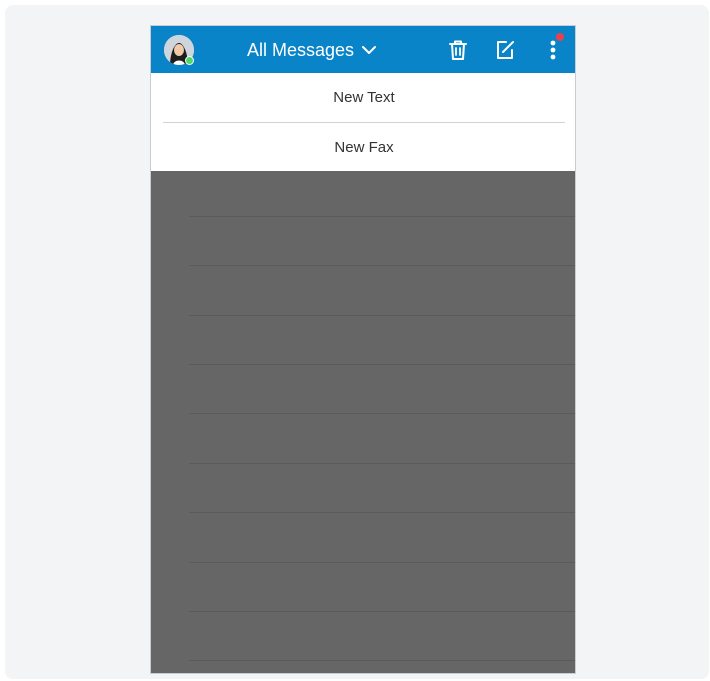 This screenshot has height=681, width=710. I want to click on delete-button, so click(458, 50).